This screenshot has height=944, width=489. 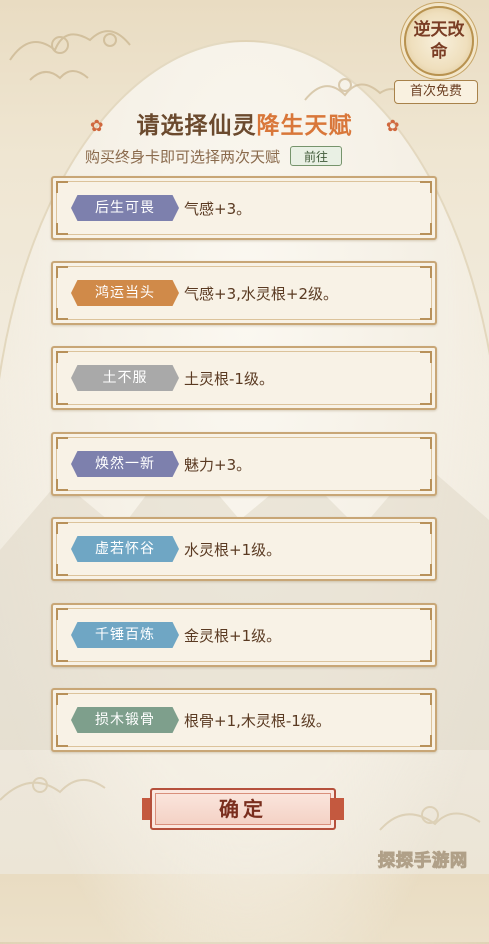 What do you see at coordinates (337, 809) in the screenshot?
I see `confirm-right-ornament` at bounding box center [337, 809].